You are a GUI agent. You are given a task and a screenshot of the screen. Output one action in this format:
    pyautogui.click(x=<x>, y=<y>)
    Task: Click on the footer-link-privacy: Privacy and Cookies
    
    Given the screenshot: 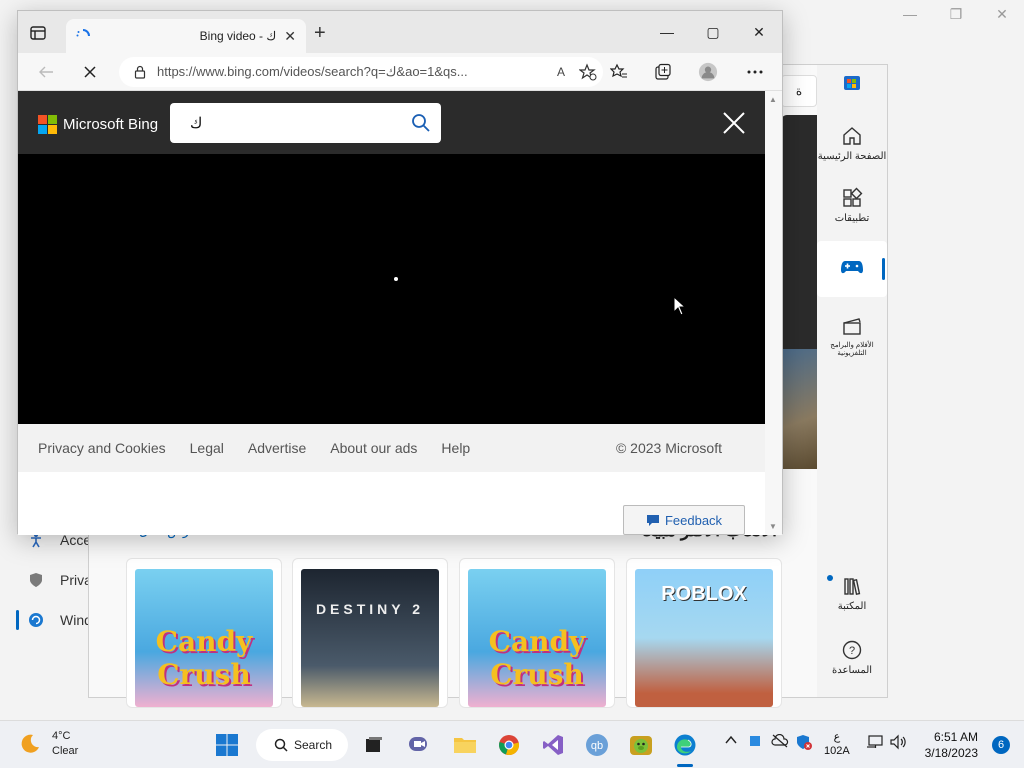 What is the action you would take?
    pyautogui.click(x=102, y=448)
    